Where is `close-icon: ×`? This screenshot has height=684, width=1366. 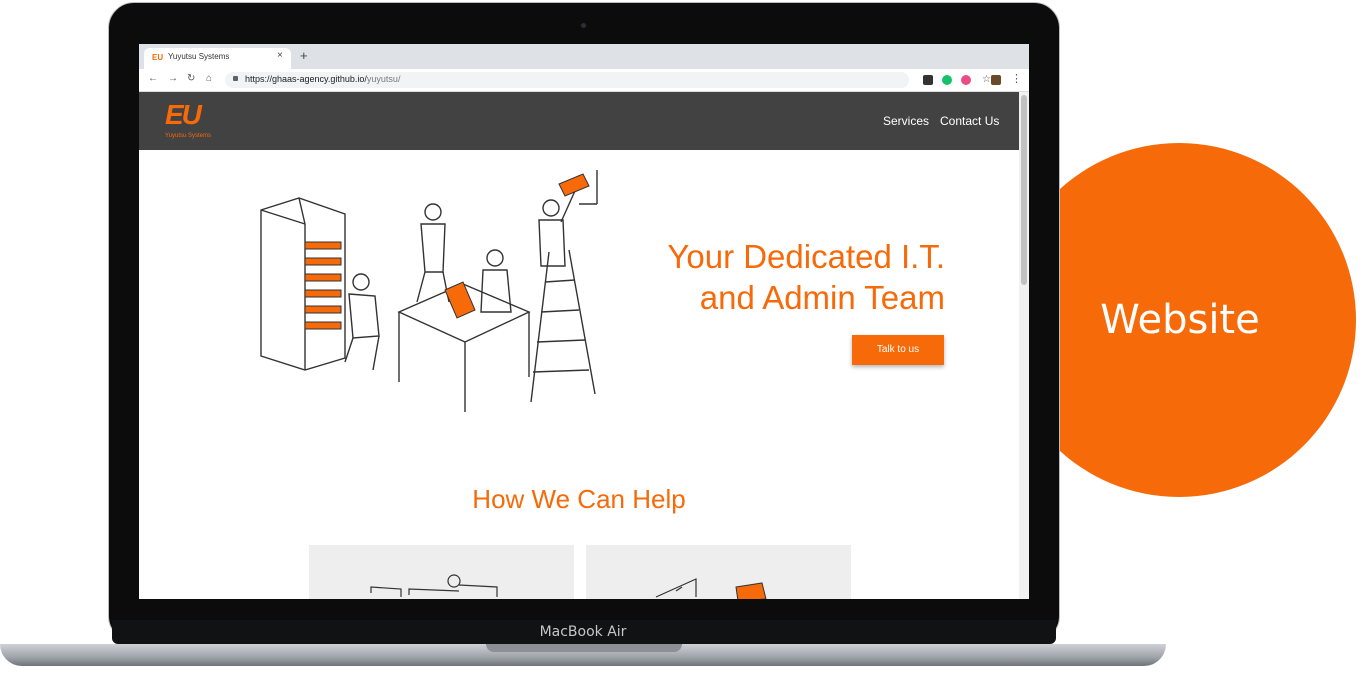
close-icon: × is located at coordinates (280, 55).